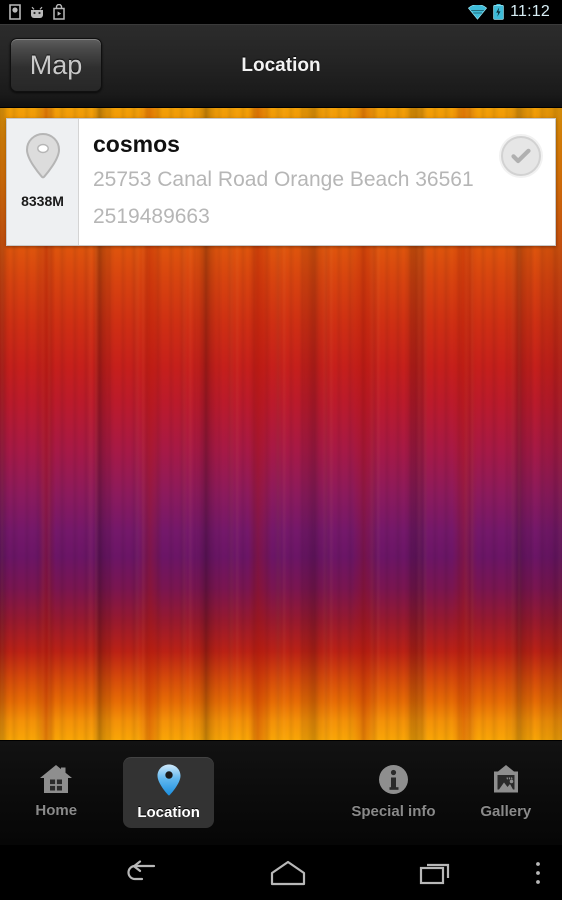 Image resolution: width=562 pixels, height=900 pixels. I want to click on bottom-tab-row: Home Location Special info Gallery, so click(281, 793).